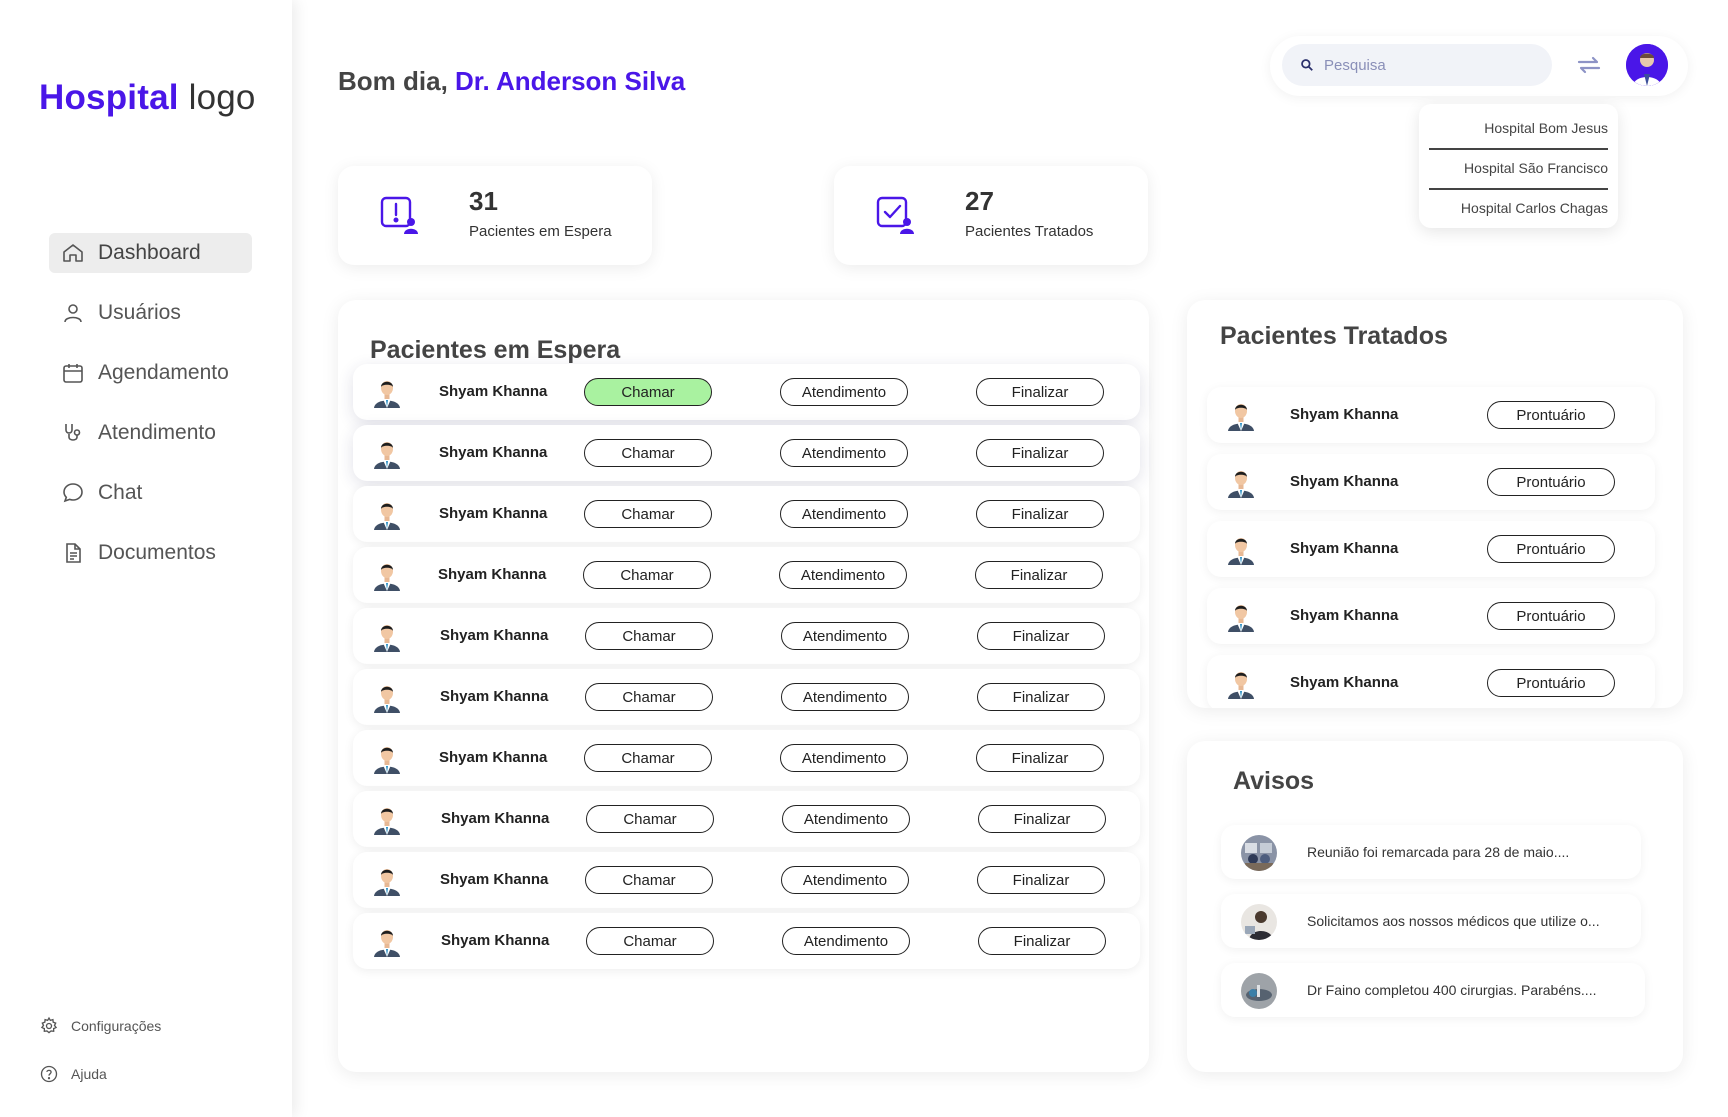 The width and height of the screenshot is (1728, 1117). I want to click on search-input, so click(1434, 65).